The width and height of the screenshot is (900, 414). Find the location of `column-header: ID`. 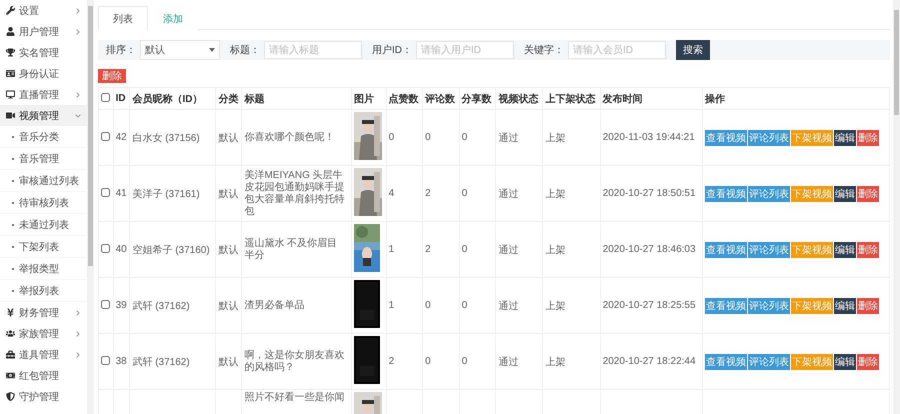

column-header: ID is located at coordinates (121, 99).